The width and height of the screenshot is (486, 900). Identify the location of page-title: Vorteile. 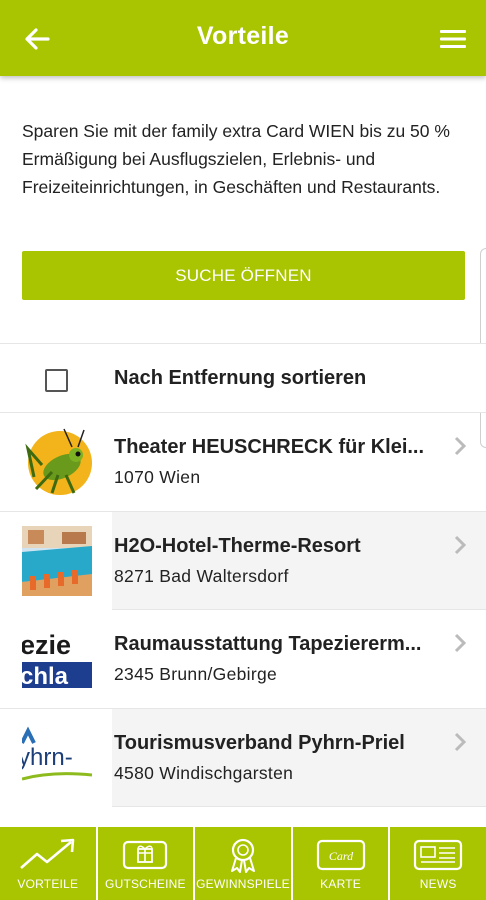
(243, 36).